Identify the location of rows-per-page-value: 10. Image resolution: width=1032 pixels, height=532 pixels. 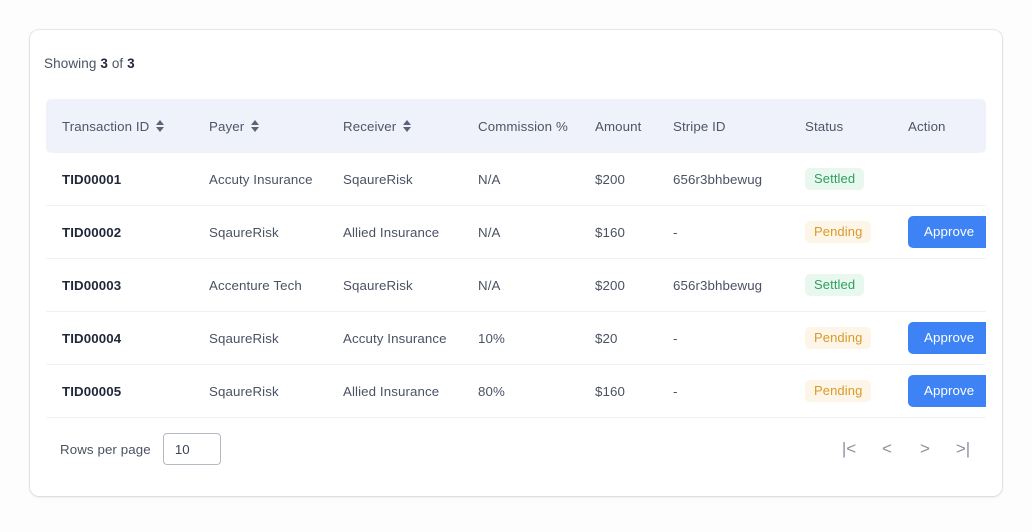
(182, 449).